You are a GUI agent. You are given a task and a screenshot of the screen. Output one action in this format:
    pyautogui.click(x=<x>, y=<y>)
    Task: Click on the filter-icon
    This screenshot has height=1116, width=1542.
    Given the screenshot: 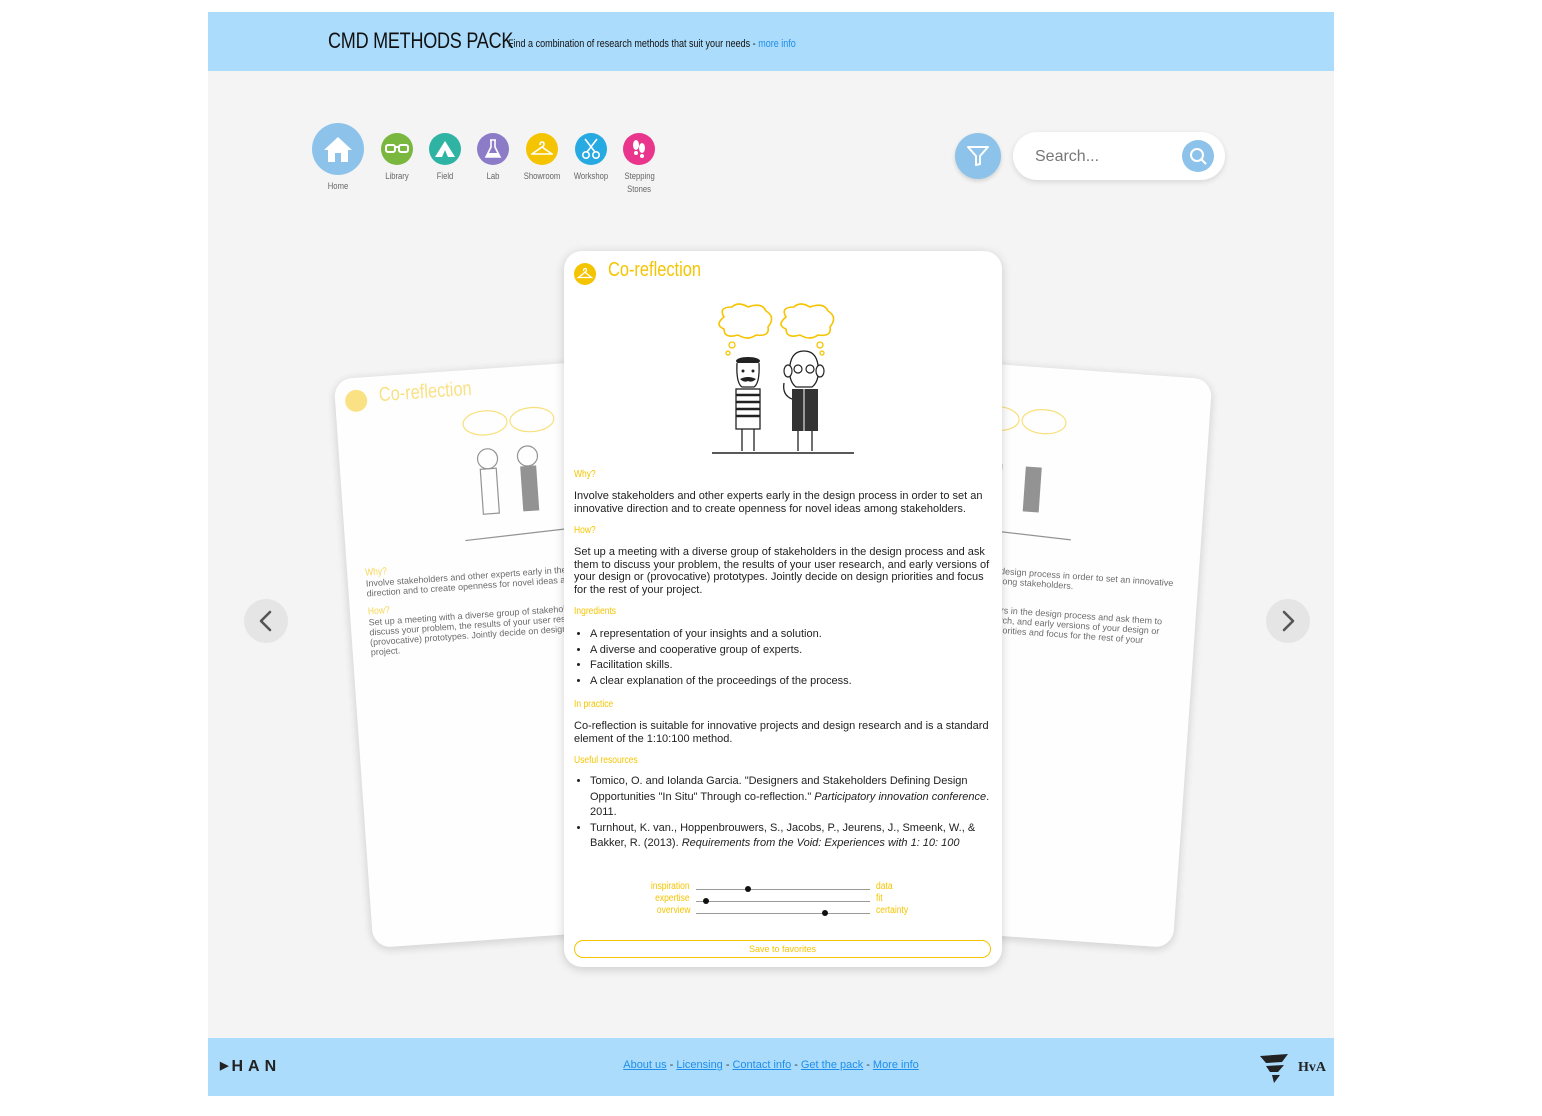 What is the action you would take?
    pyautogui.click(x=978, y=156)
    